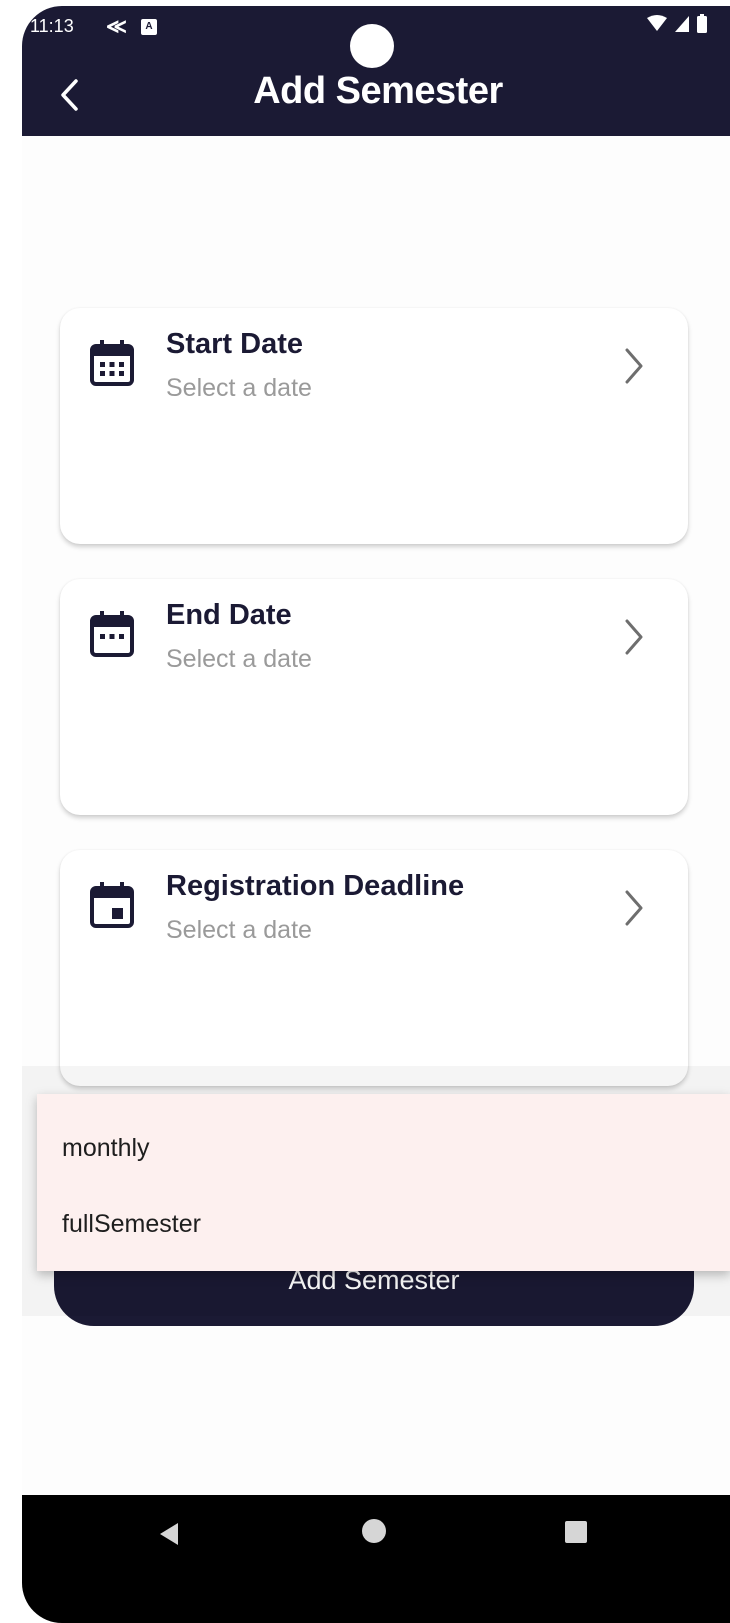 This screenshot has width=730, height=1623. What do you see at coordinates (131, 1224) in the screenshot?
I see `dropdown-option-full-semester: fullSemester` at bounding box center [131, 1224].